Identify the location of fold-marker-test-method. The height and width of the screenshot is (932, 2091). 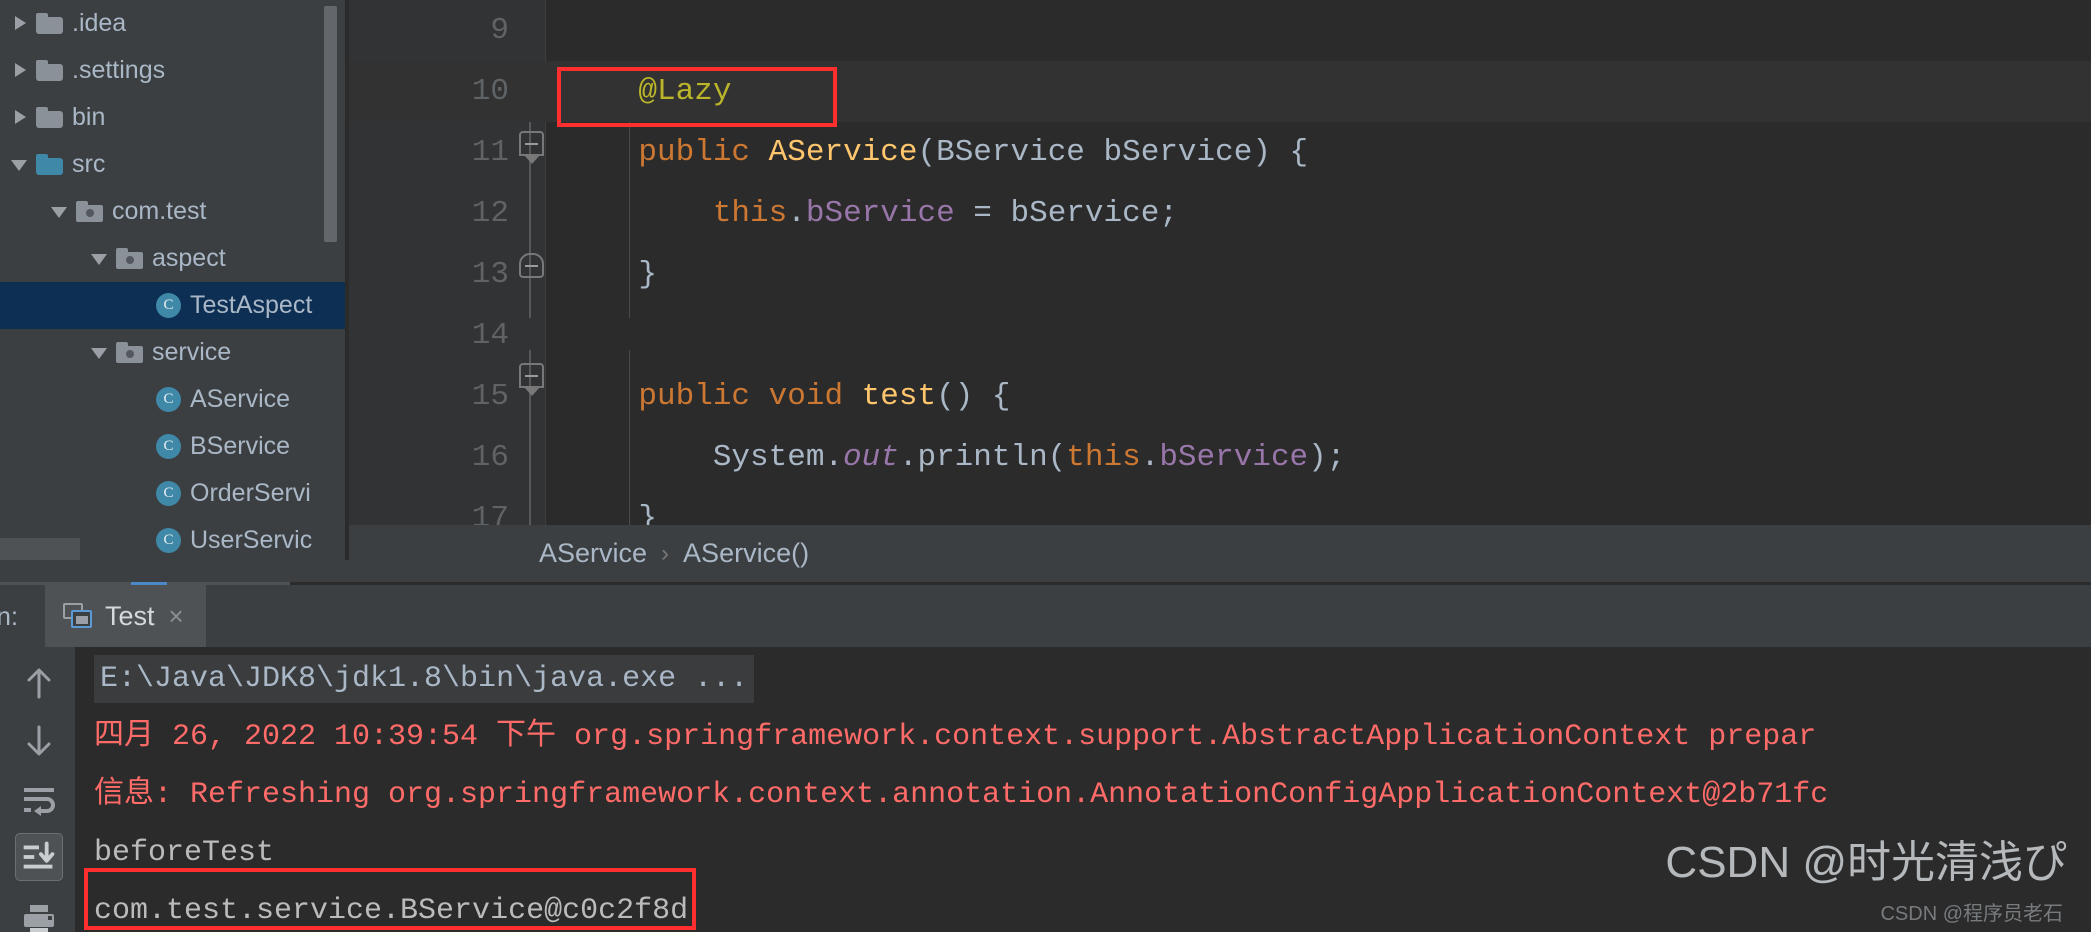
(530, 380).